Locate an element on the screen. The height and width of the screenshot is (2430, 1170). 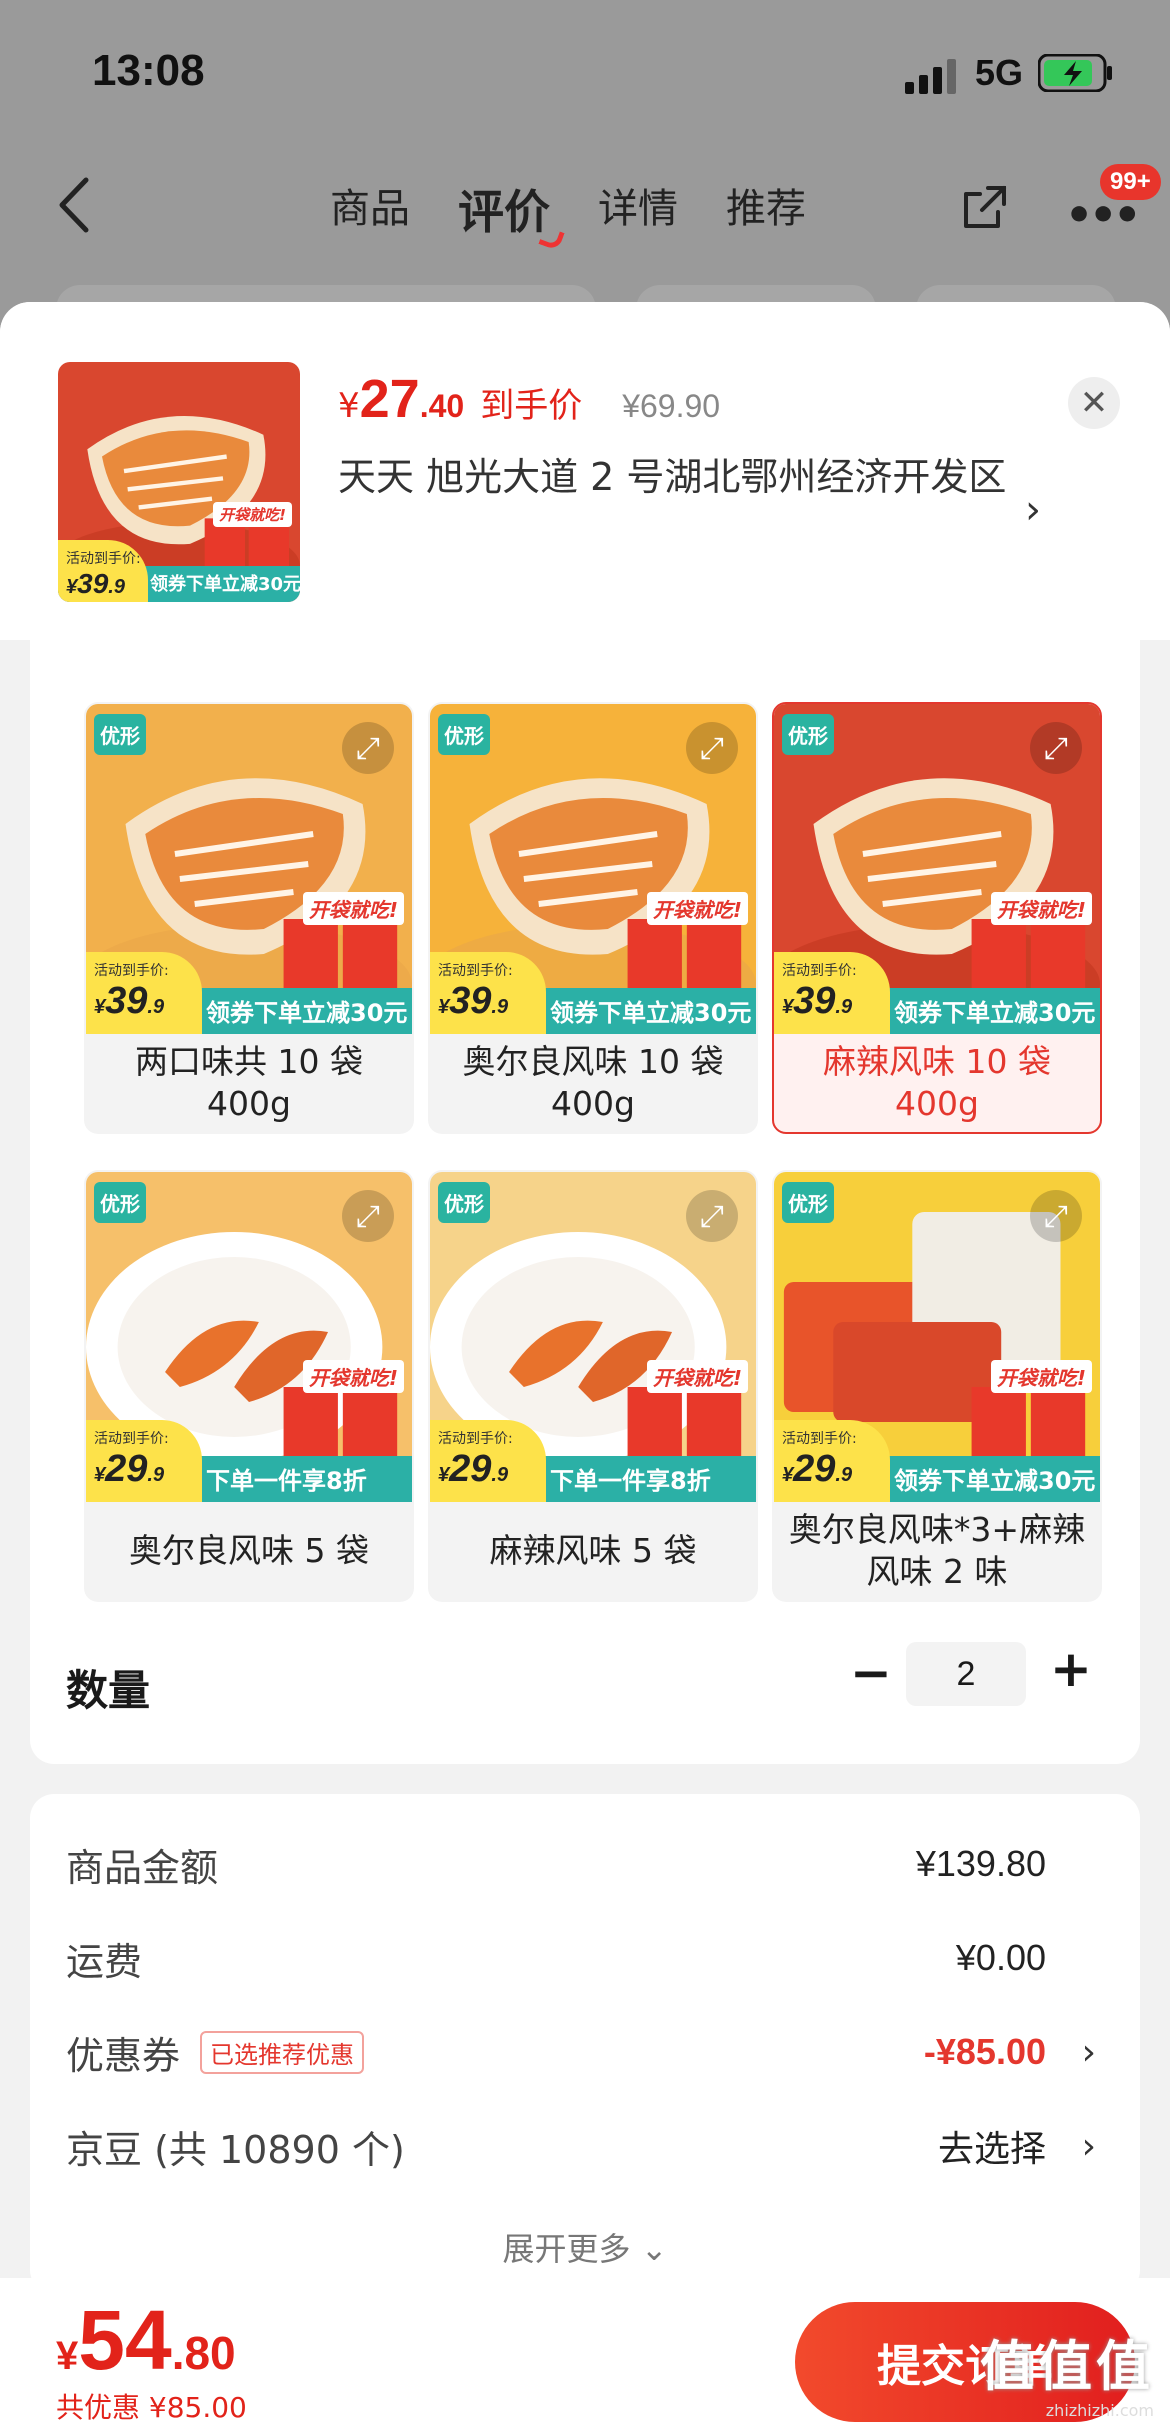
quantity-input: 2 is located at coordinates (966, 1674).